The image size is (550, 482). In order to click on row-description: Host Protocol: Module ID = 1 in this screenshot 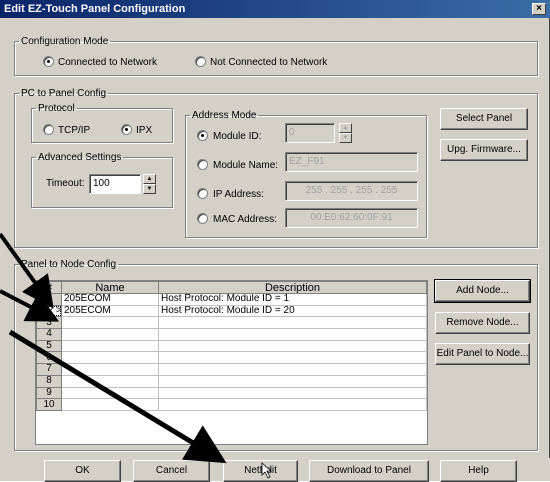, I will do `click(292, 299)`.